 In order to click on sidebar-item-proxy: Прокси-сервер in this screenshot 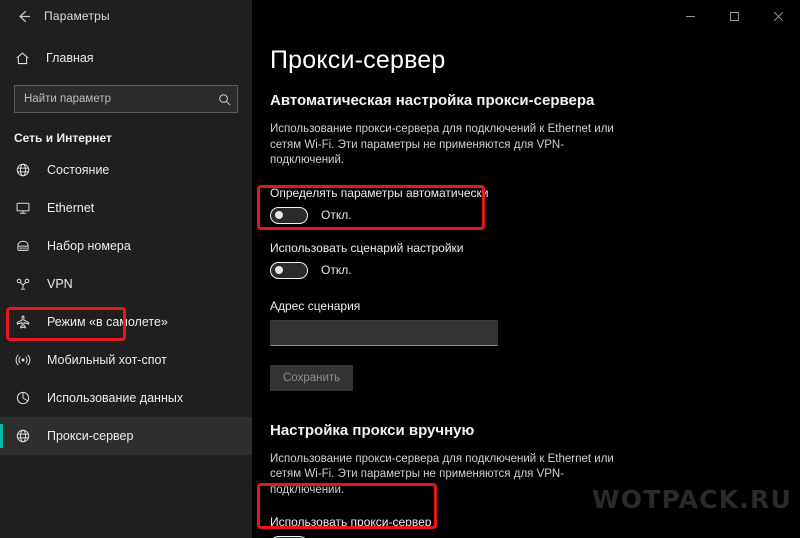, I will do `click(126, 436)`.